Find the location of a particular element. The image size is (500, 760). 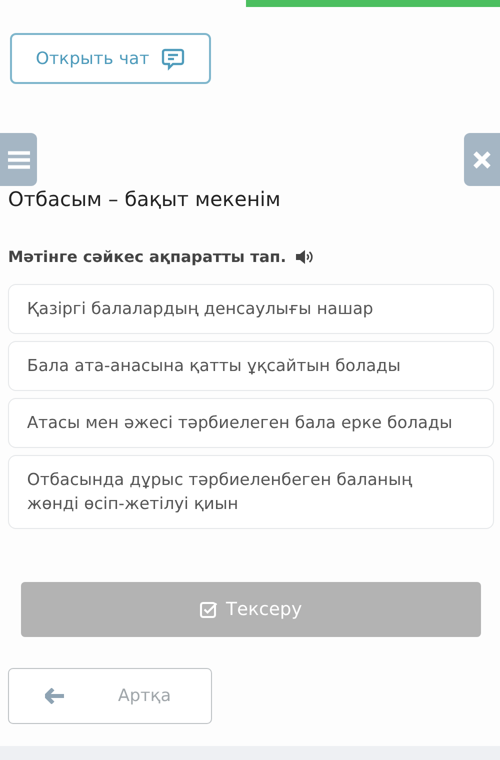

menu-icon is located at coordinates (19, 159).